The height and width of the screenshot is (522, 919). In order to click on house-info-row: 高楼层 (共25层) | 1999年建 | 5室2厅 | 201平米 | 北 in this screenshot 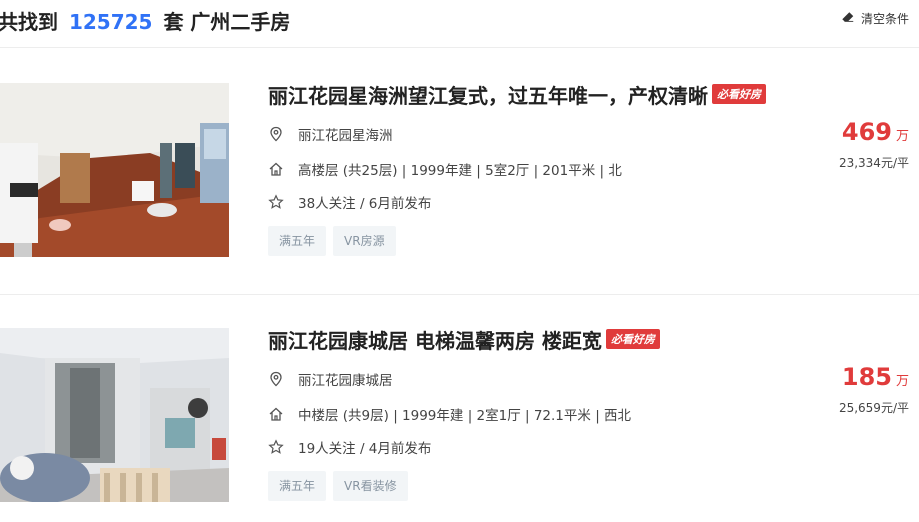, I will do `click(445, 169)`.